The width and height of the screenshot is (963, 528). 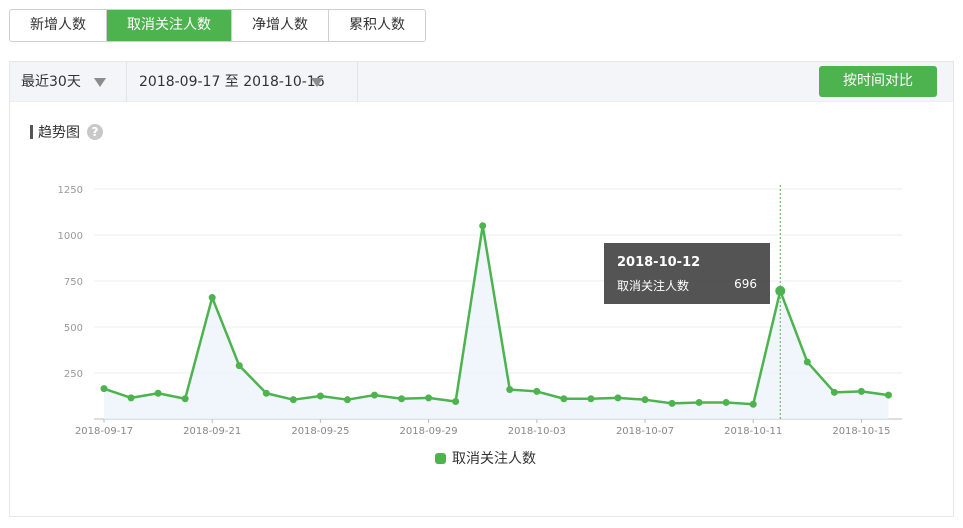 I want to click on y-tick-label: 1000, so click(x=70, y=236).